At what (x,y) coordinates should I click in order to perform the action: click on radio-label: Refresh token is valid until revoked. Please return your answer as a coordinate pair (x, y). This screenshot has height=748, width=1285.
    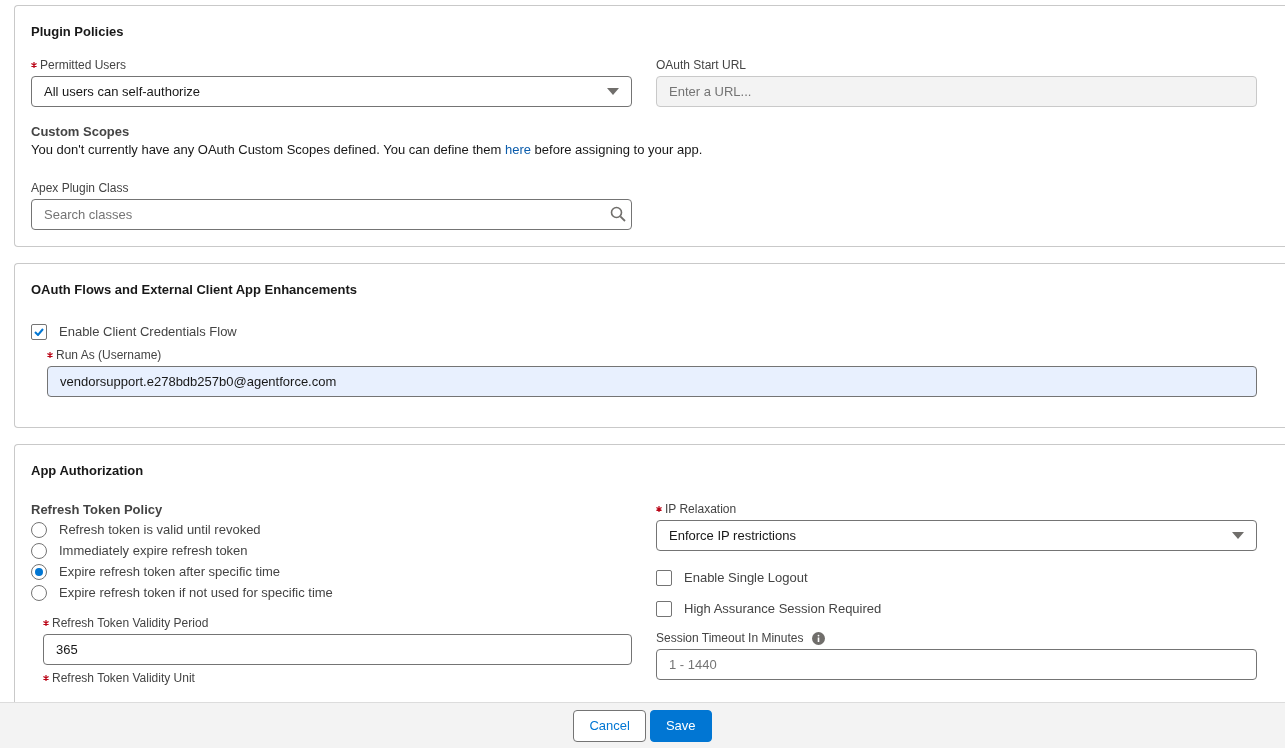
    Looking at the image, I should click on (160, 529).